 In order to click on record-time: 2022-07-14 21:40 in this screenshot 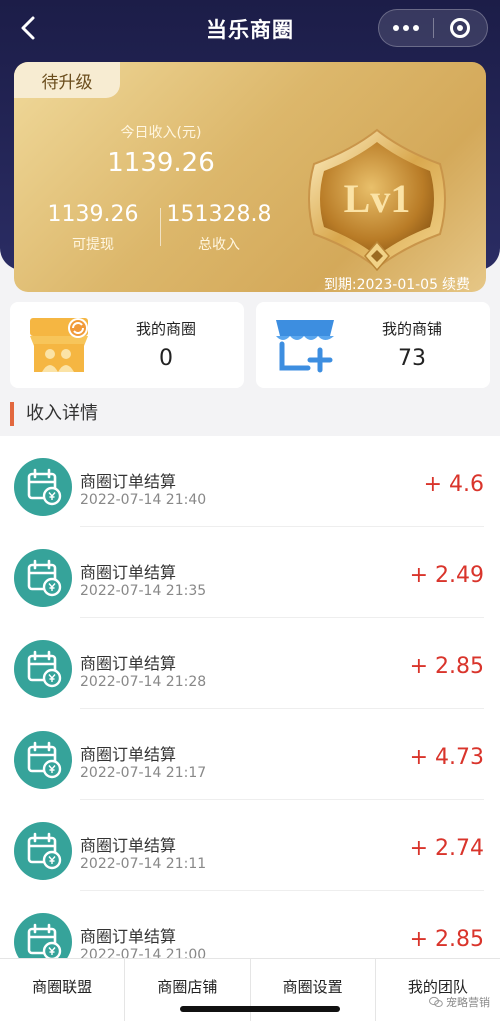, I will do `click(143, 500)`.